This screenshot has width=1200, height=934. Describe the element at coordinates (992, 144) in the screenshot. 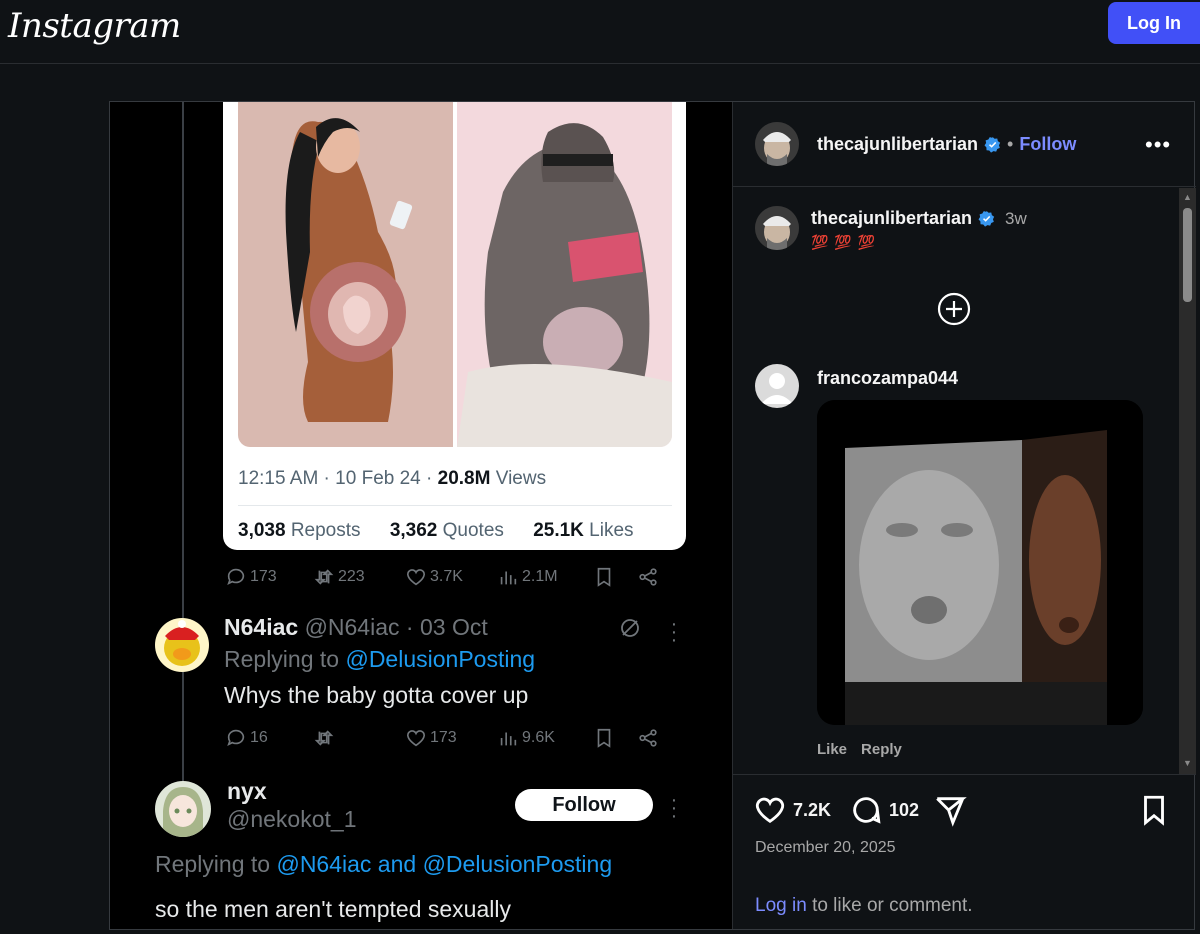

I see `verified-badge-icon` at that location.